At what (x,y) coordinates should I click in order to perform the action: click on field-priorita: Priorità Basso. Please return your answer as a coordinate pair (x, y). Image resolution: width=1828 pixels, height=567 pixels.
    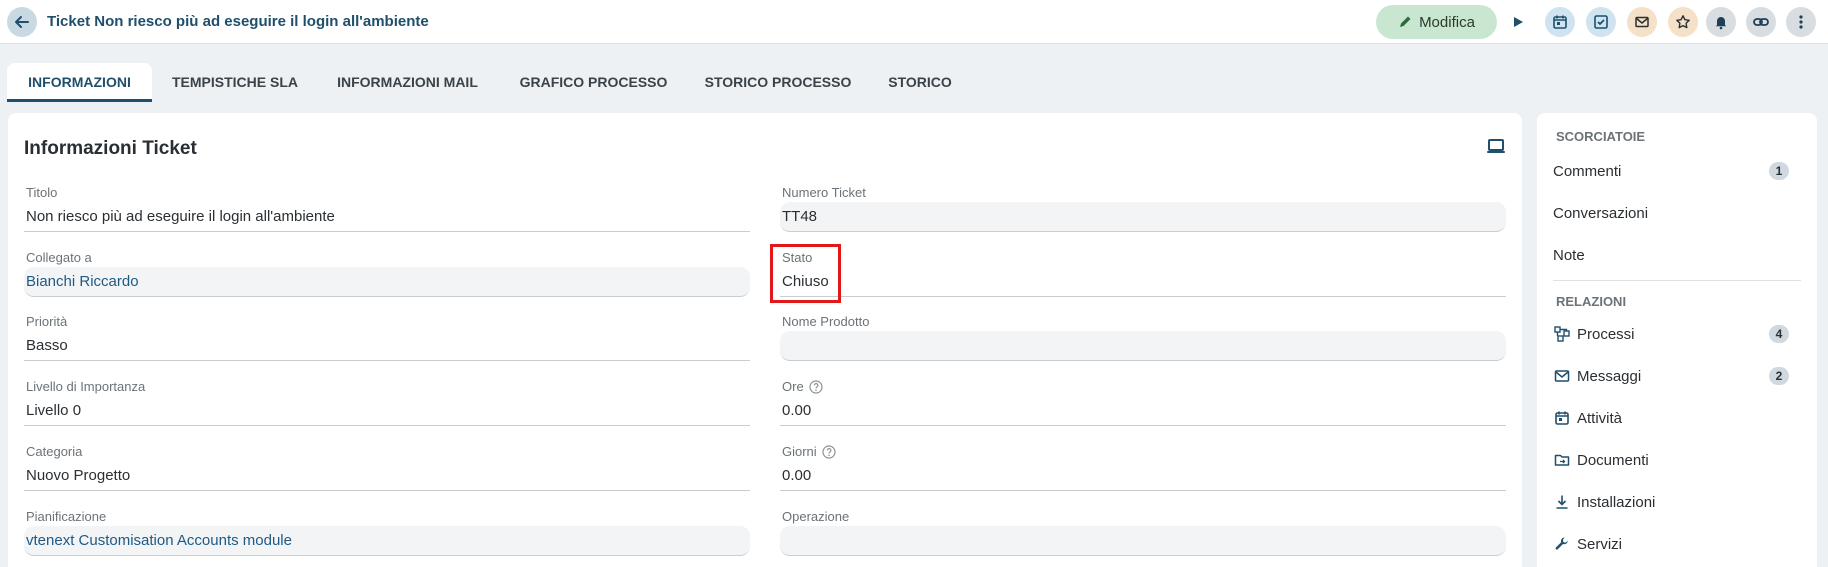
    Looking at the image, I should click on (387, 346).